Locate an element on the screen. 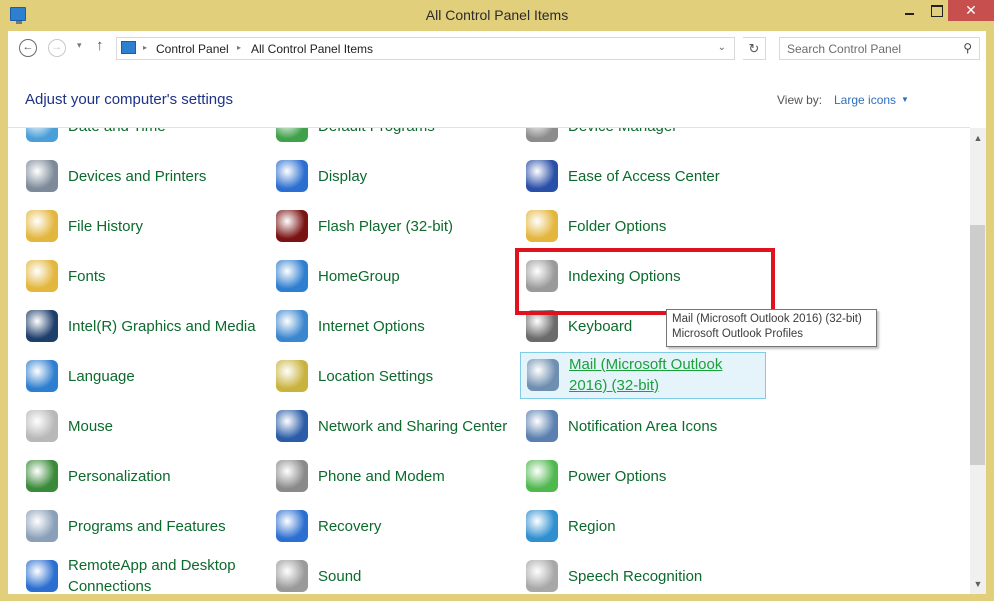 The width and height of the screenshot is (994, 601). control-panel-item-label: Speech Recognition is located at coordinates (663, 574).